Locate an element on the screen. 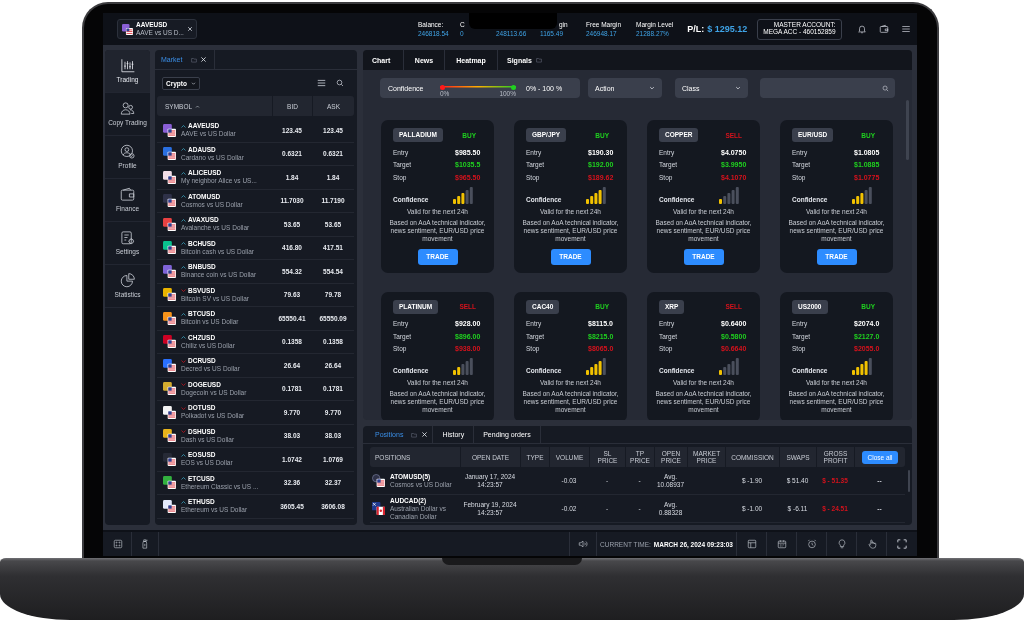 The height and width of the screenshot is (623, 1024). pie-chart-icon is located at coordinates (127, 280).